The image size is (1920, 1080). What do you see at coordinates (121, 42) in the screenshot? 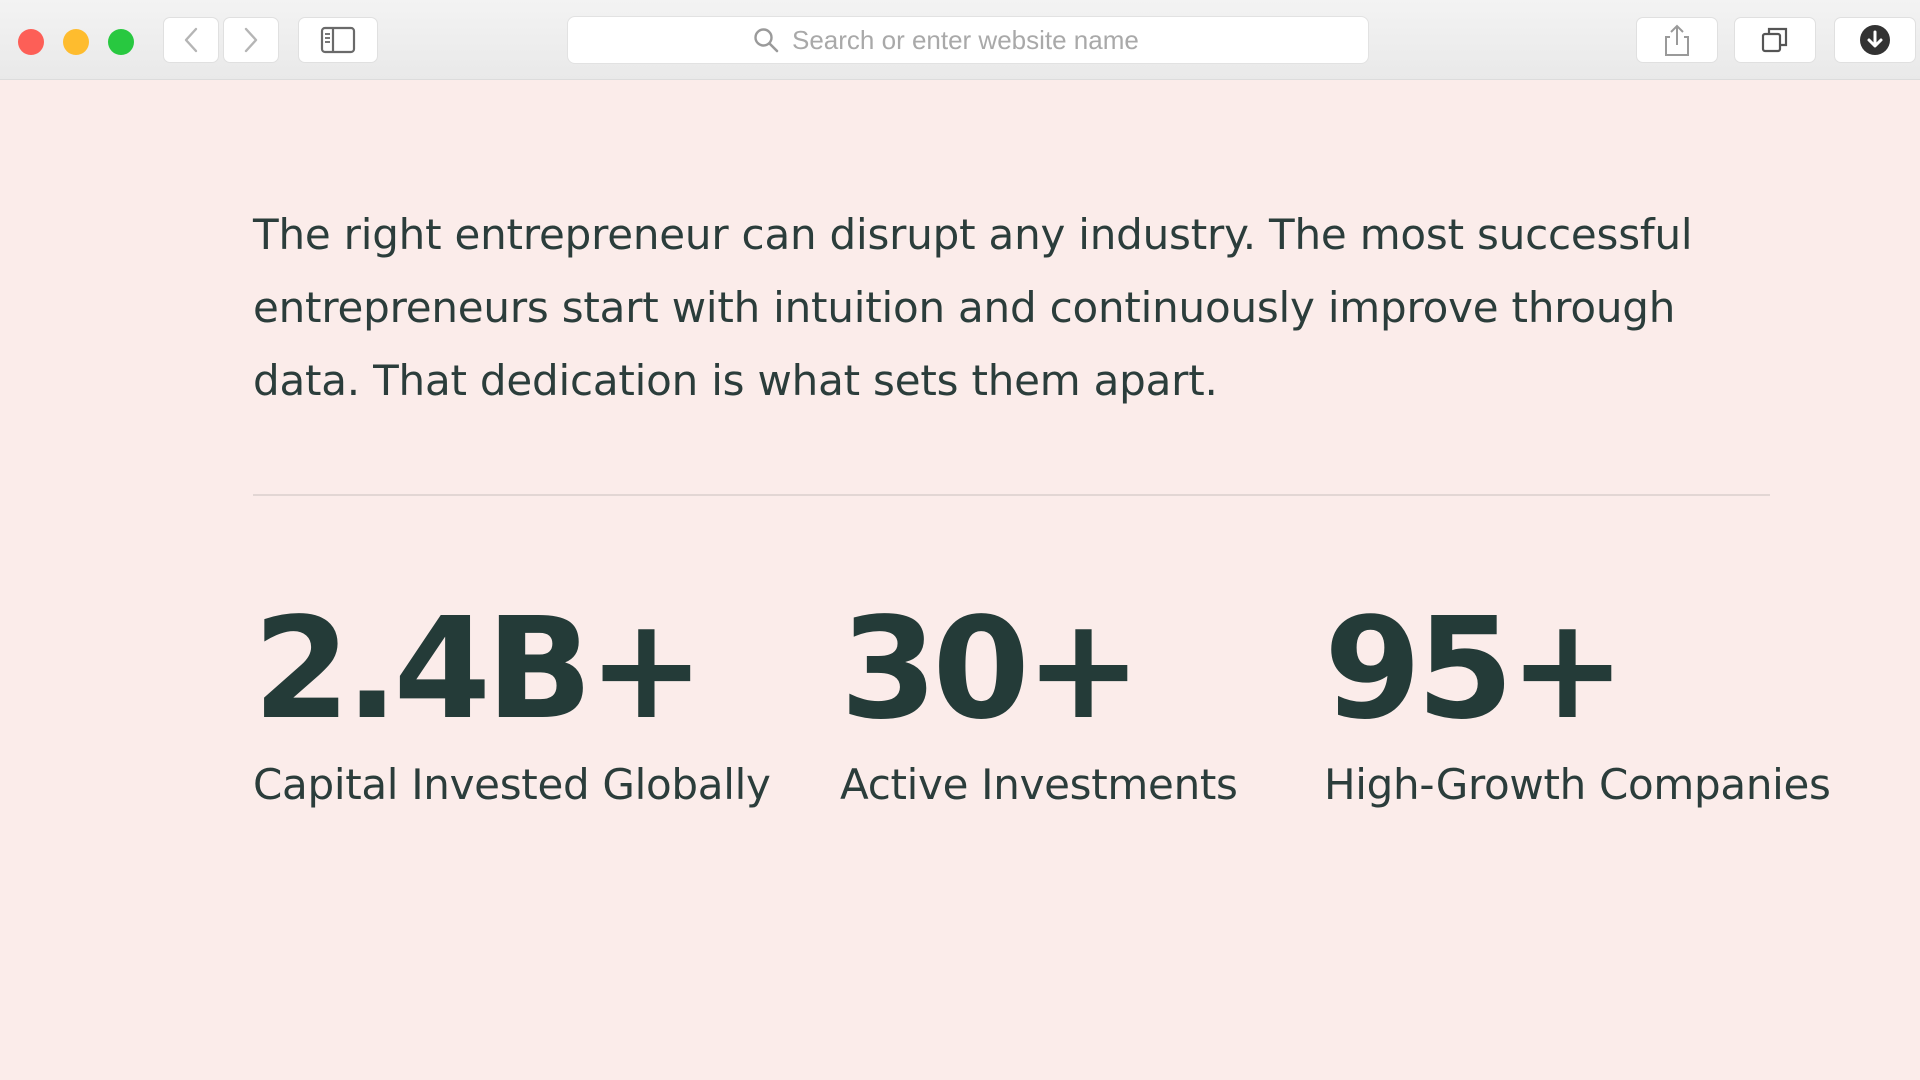
I see `zoom-window-button` at bounding box center [121, 42].